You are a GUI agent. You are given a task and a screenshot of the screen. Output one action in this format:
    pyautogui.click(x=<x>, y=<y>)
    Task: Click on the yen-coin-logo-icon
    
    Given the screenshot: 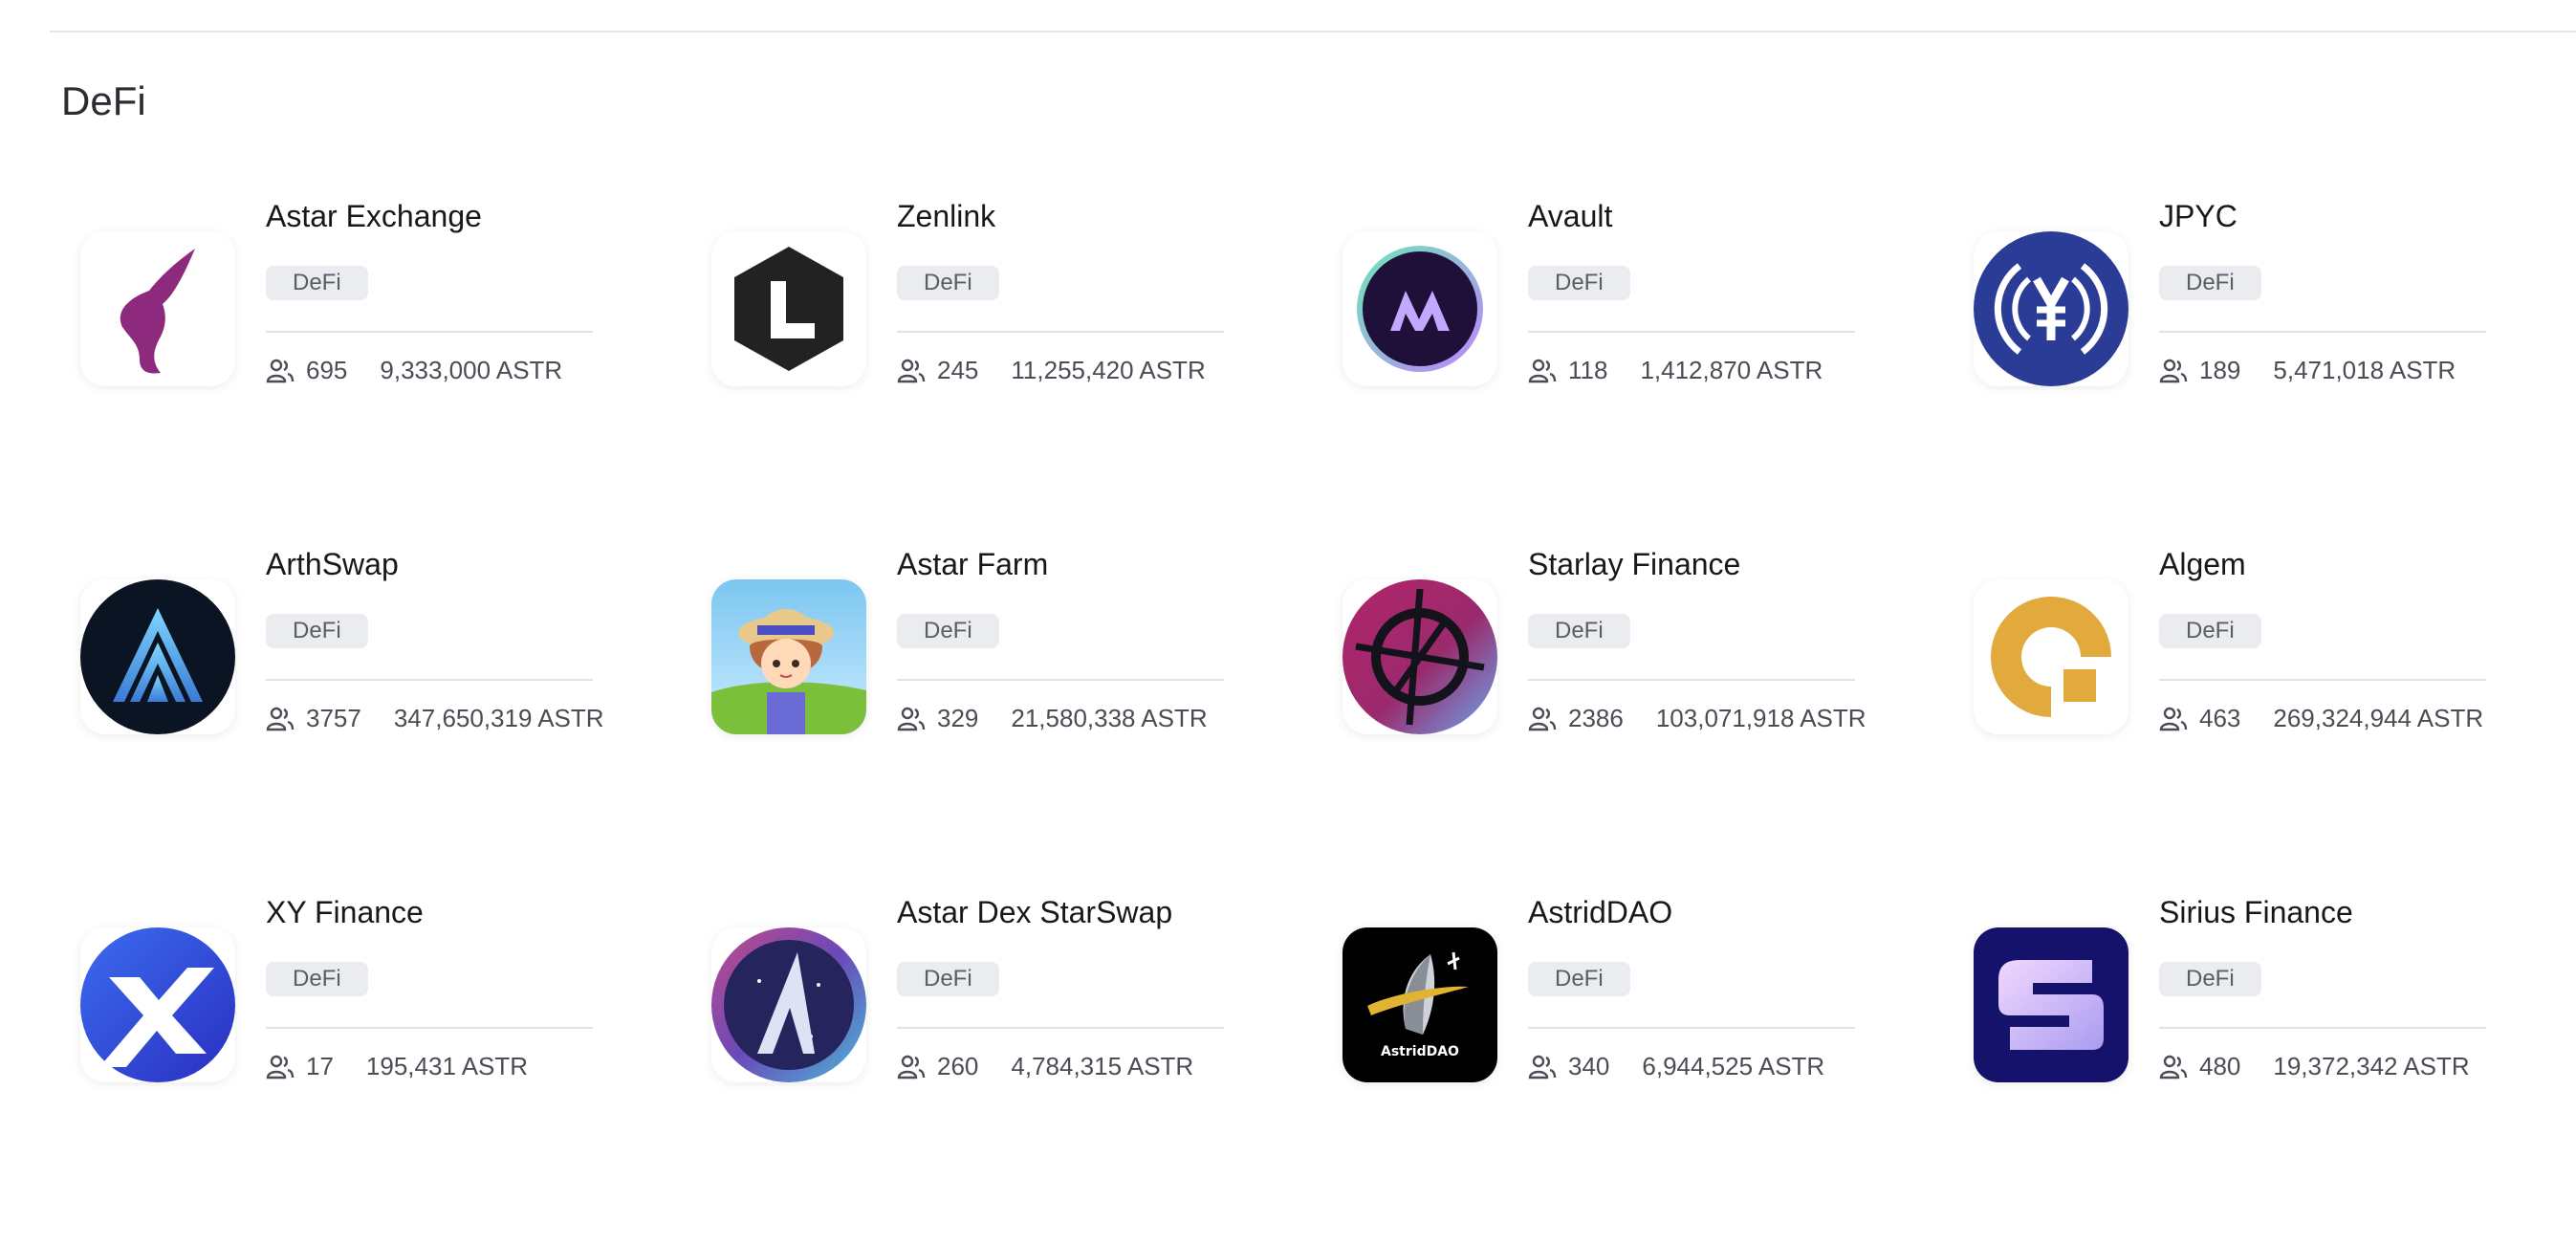 What is the action you would take?
    pyautogui.click(x=2051, y=308)
    